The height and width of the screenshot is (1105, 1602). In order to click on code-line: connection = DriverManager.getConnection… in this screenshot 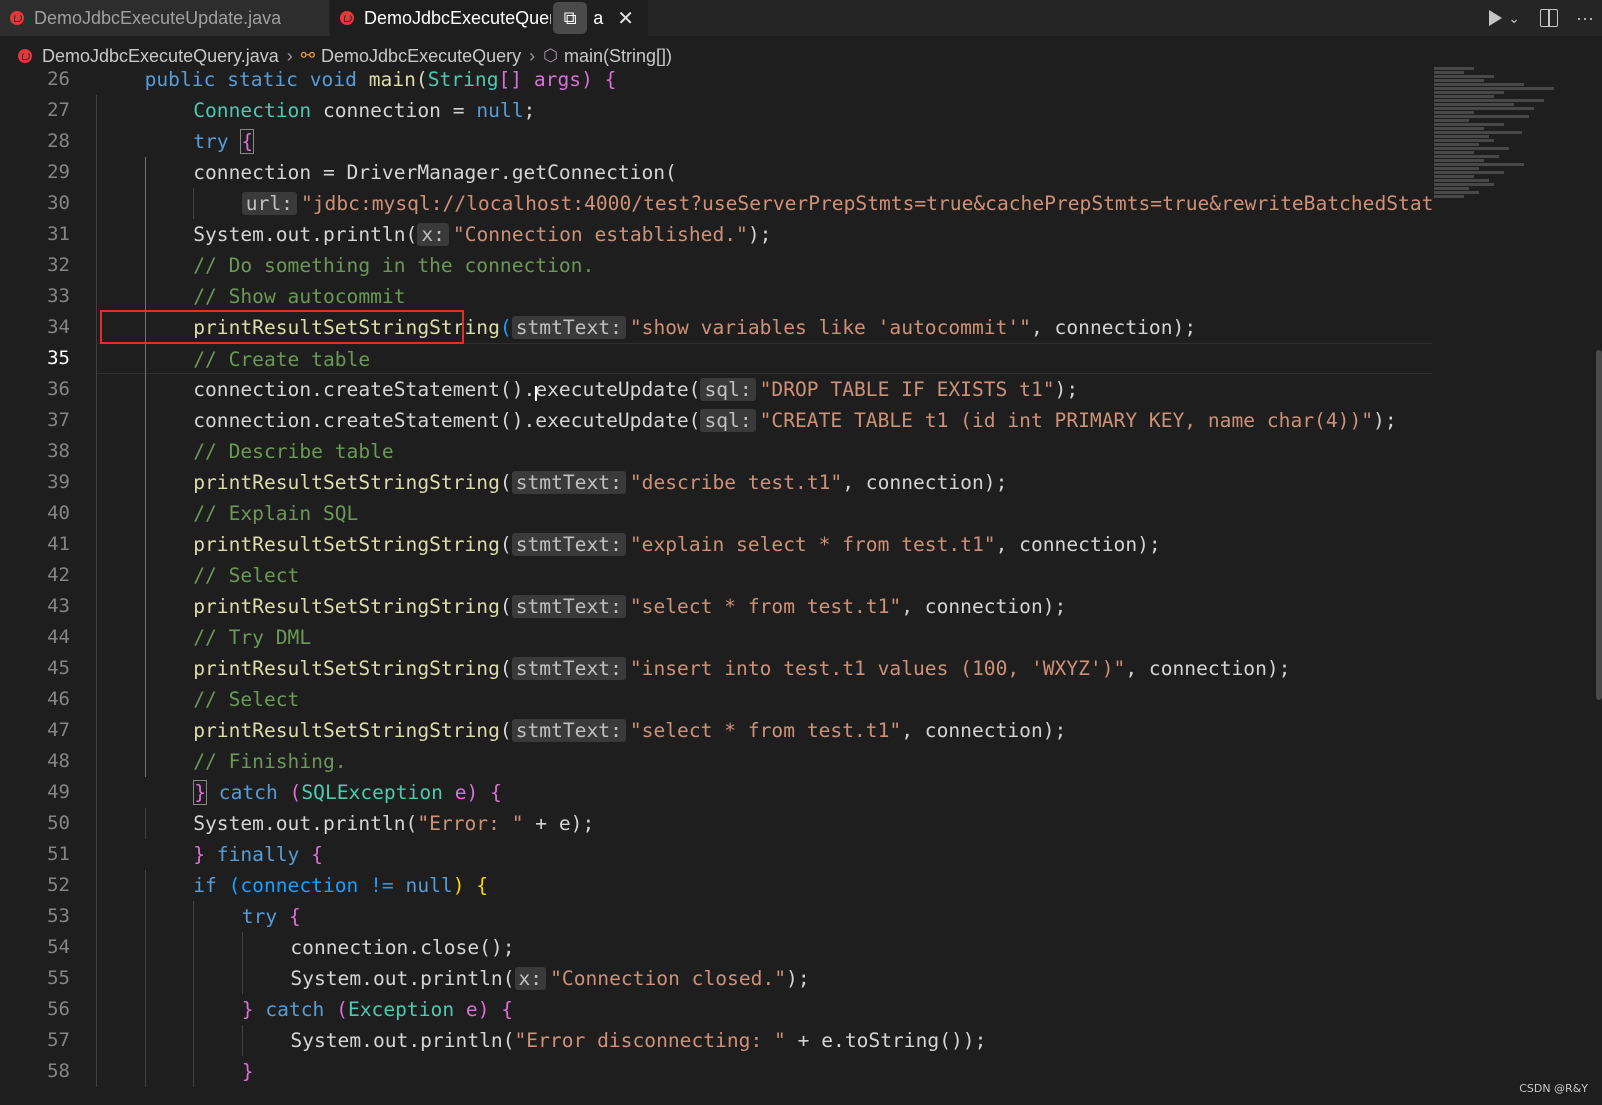, I will do `click(764, 172)`.